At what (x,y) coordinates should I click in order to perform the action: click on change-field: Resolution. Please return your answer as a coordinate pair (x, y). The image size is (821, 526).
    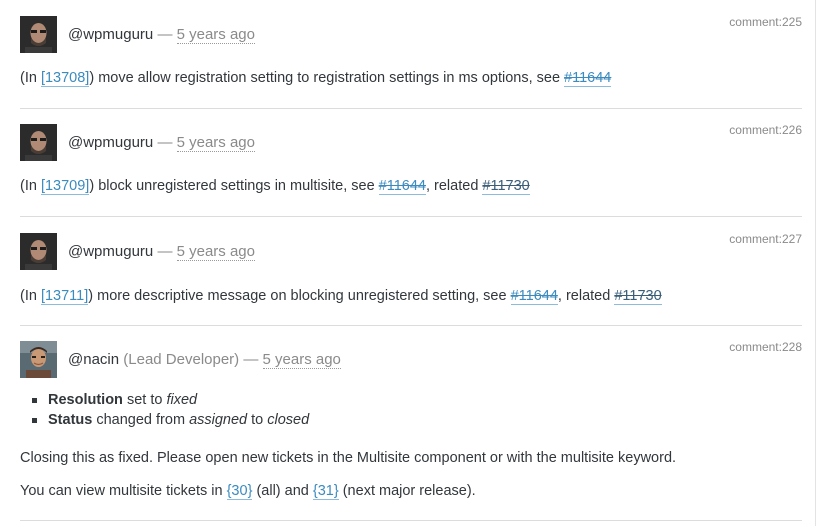
    Looking at the image, I should click on (85, 400).